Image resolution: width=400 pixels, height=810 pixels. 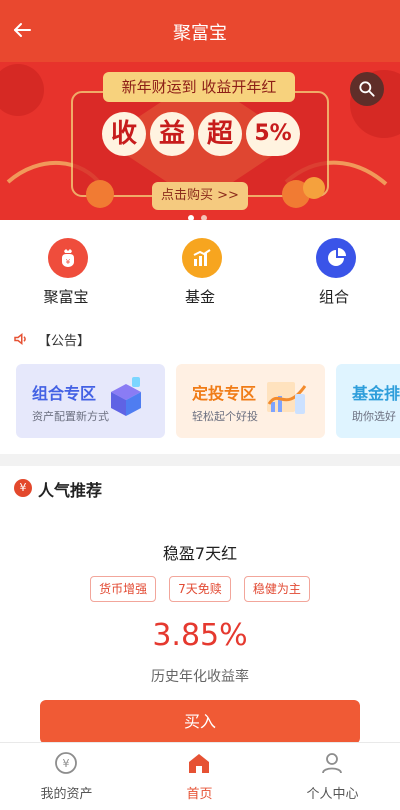 I want to click on home-icon, so click(x=199, y=763).